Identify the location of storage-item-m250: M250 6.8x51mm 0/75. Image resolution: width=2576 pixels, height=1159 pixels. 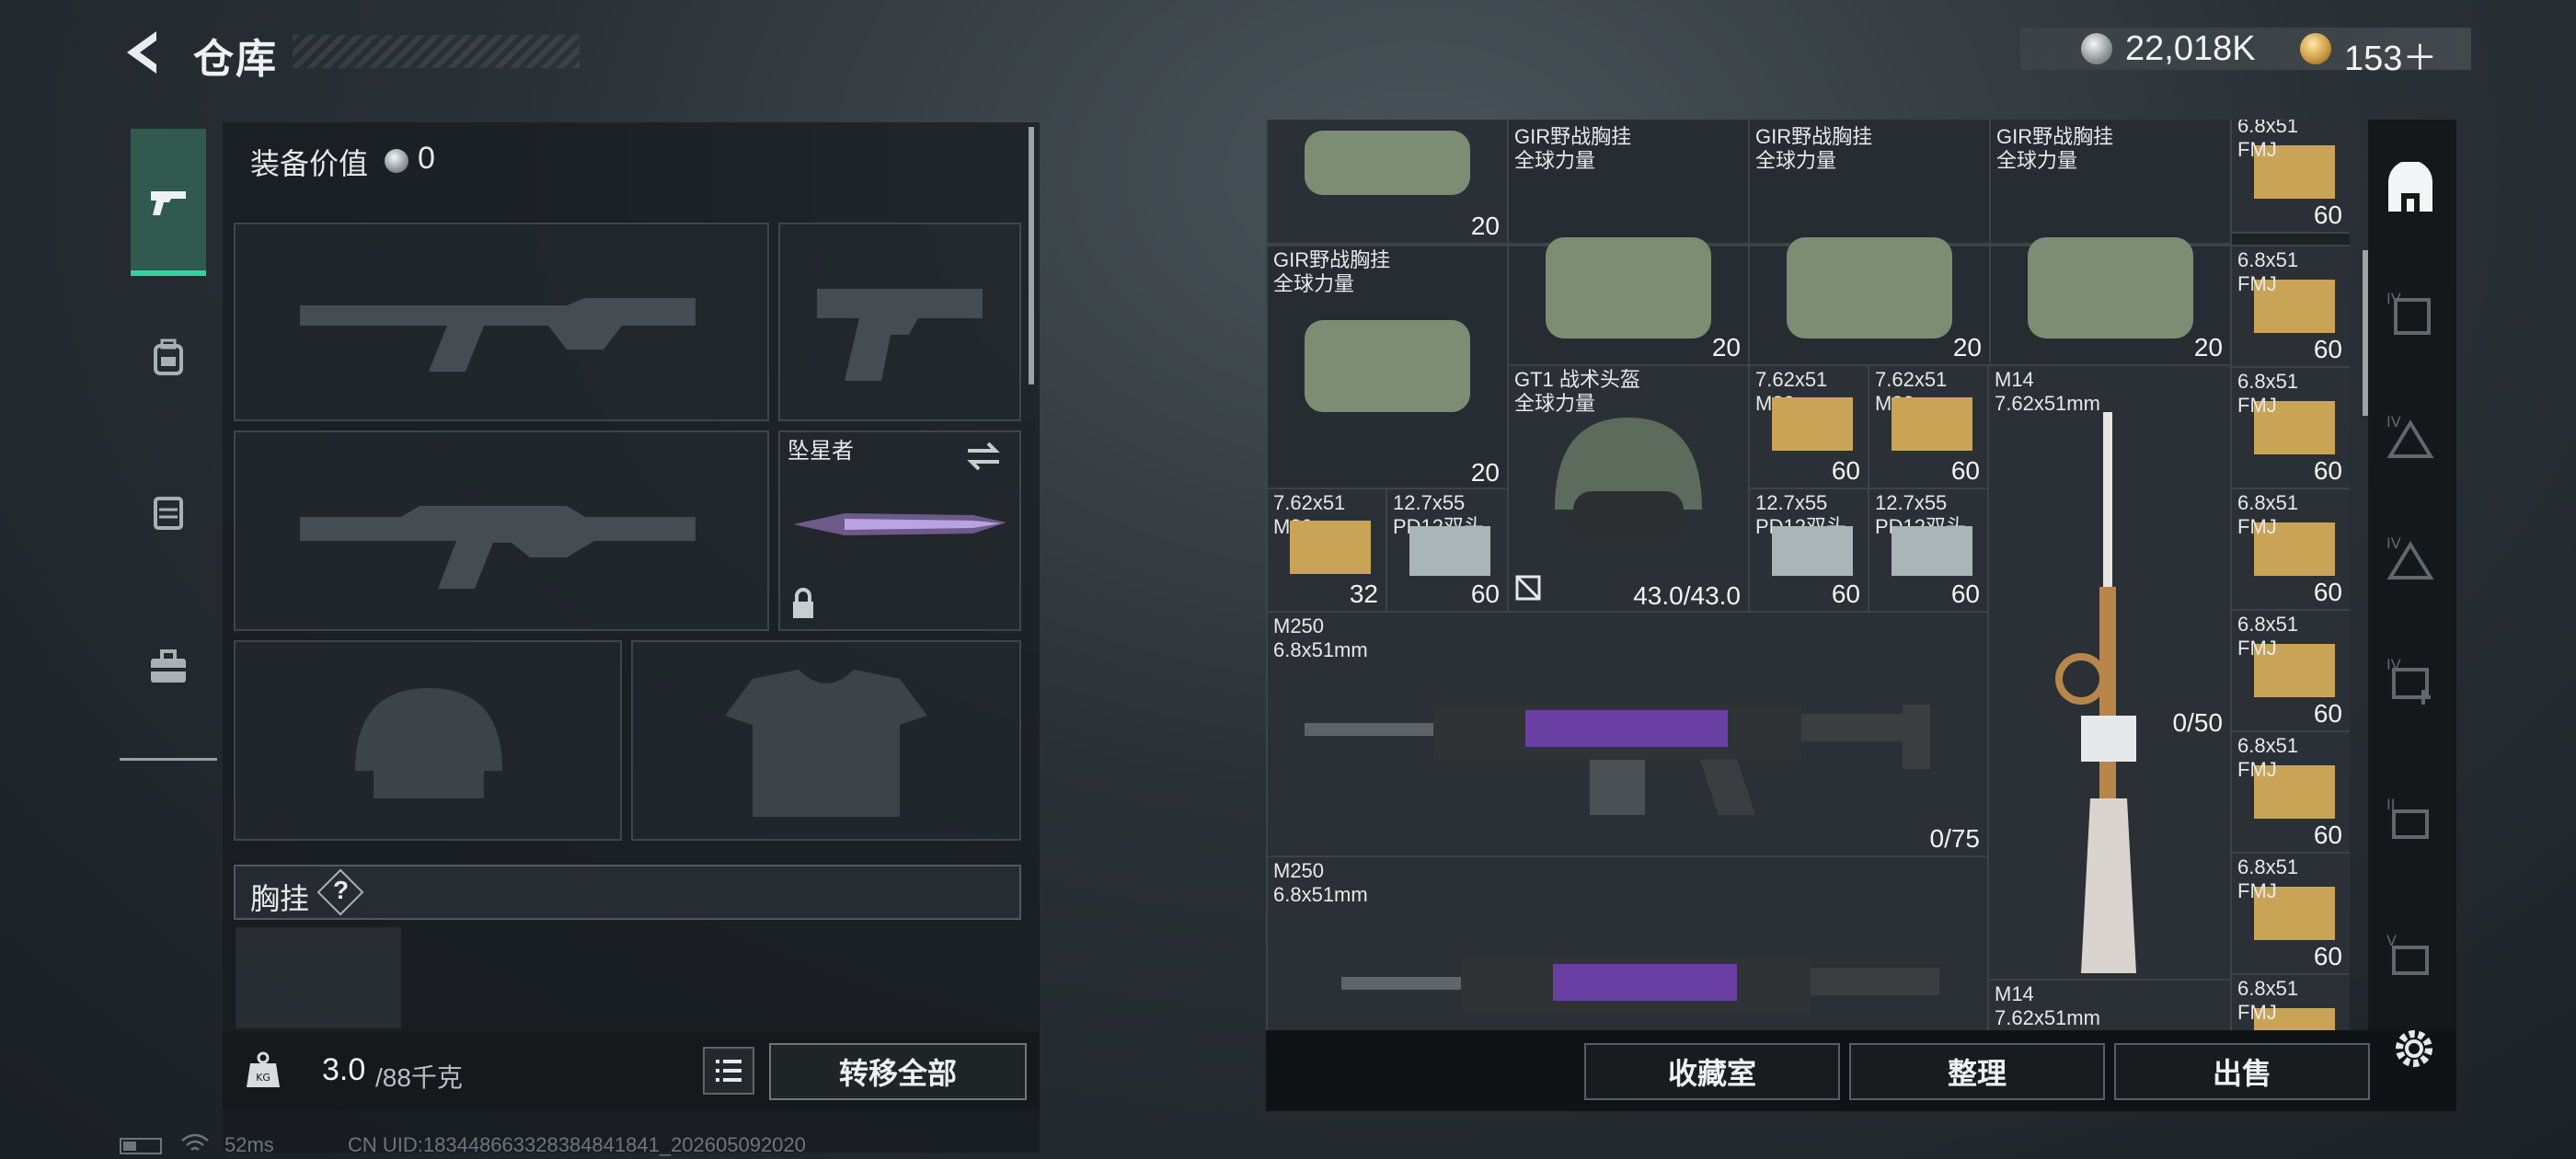
(1627, 734).